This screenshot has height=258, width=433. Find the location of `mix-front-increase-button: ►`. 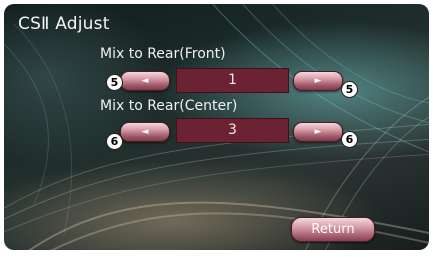

mix-front-increase-button: ► is located at coordinates (318, 81).